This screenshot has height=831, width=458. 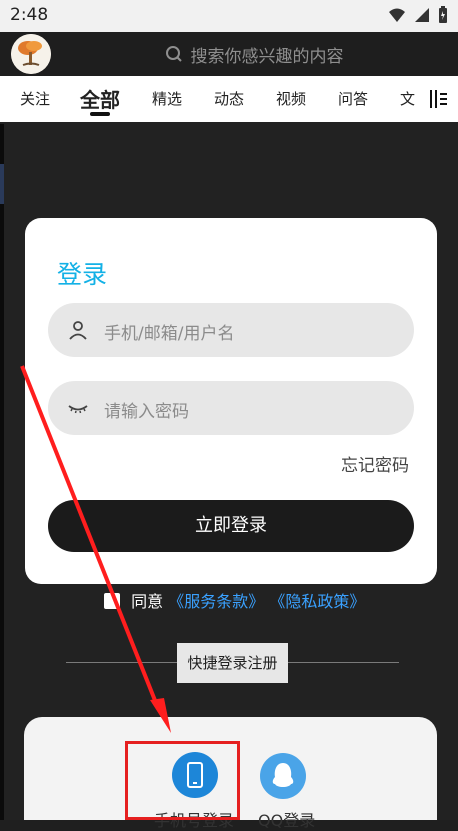 I want to click on tab-dynamic: 动态, so click(x=229, y=98).